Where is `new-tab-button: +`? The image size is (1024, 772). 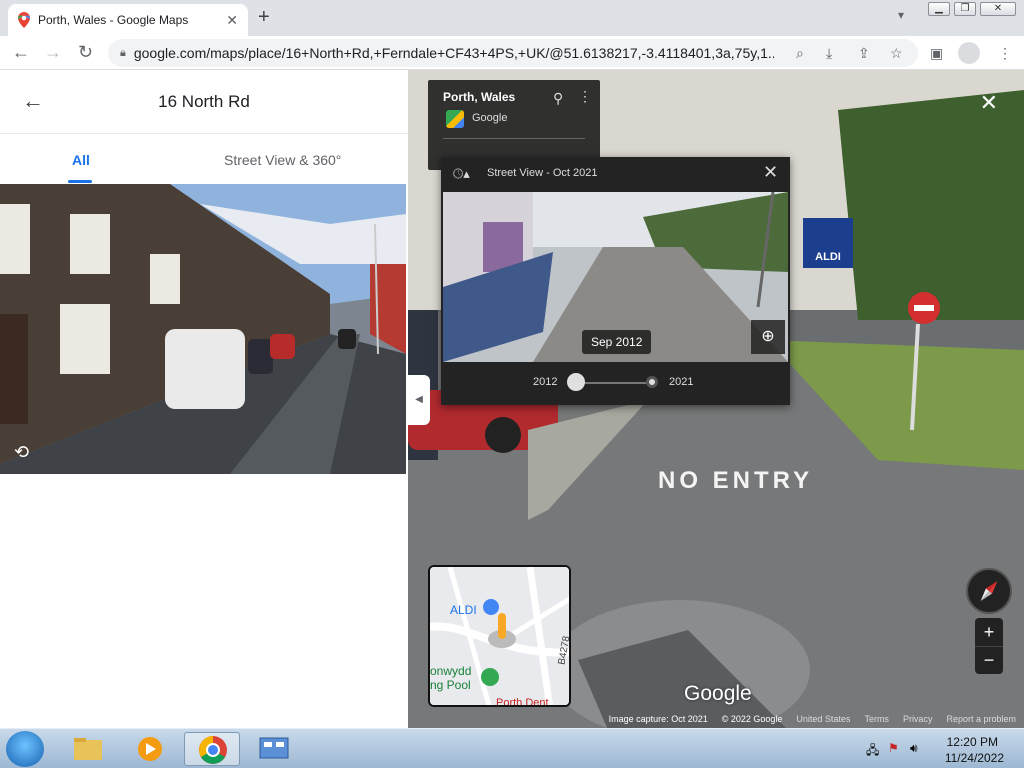 new-tab-button: + is located at coordinates (264, 17).